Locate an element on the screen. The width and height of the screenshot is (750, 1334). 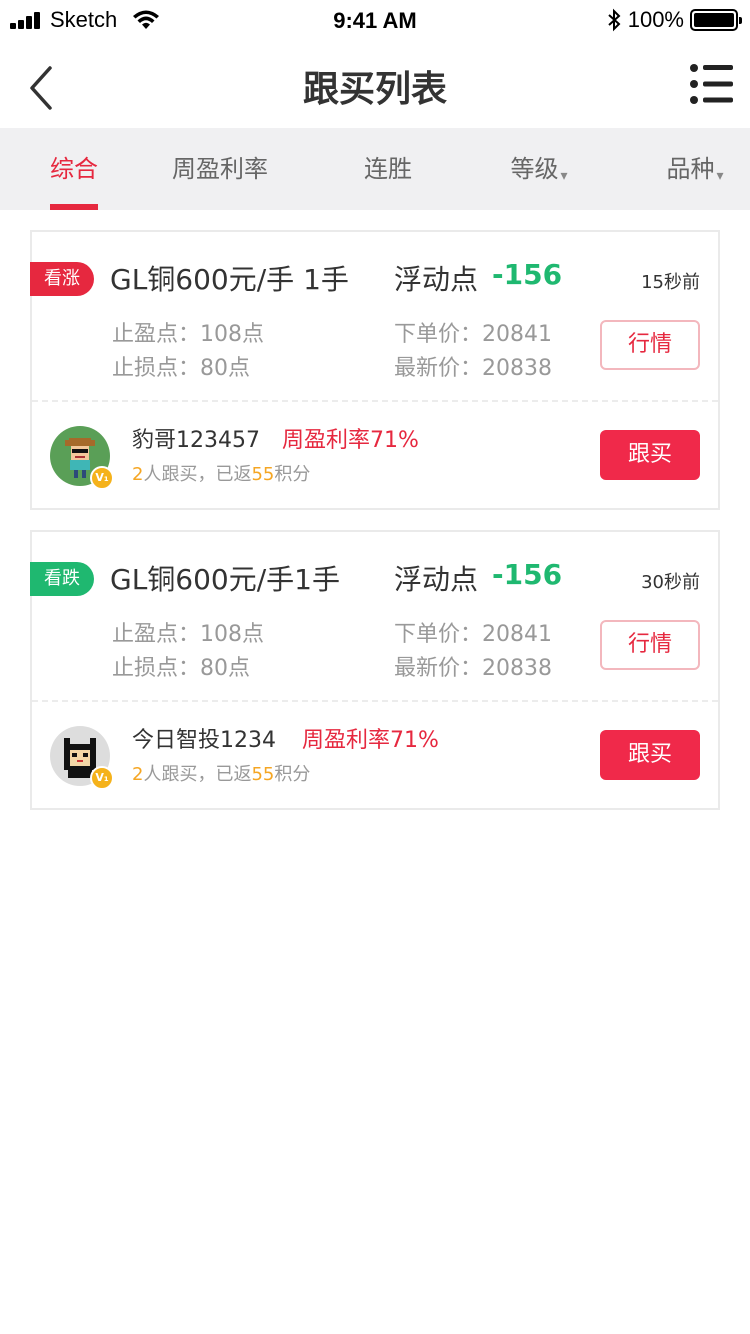
direction-badge: 看跌 is located at coordinates (62, 579).